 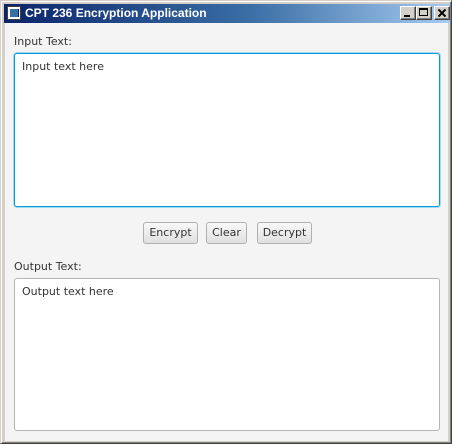 I want to click on close-button, so click(x=442, y=13).